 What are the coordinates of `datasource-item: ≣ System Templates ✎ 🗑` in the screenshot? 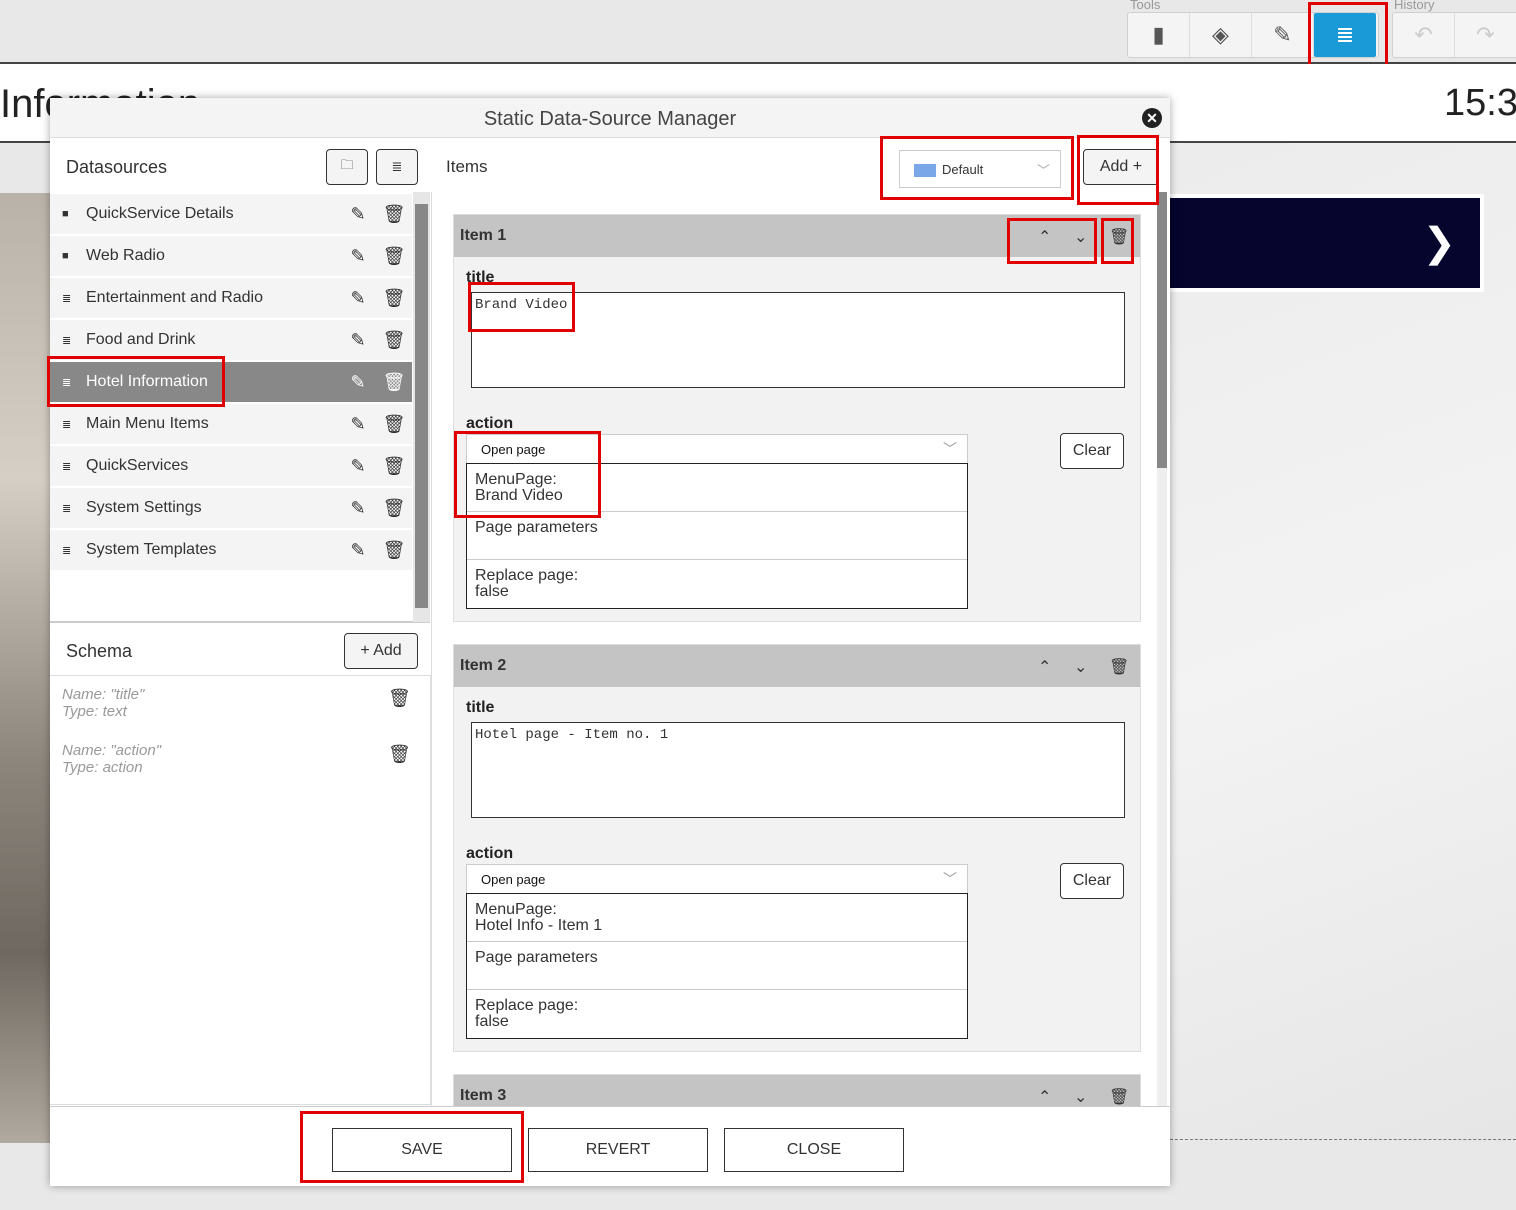 It's located at (231, 550).